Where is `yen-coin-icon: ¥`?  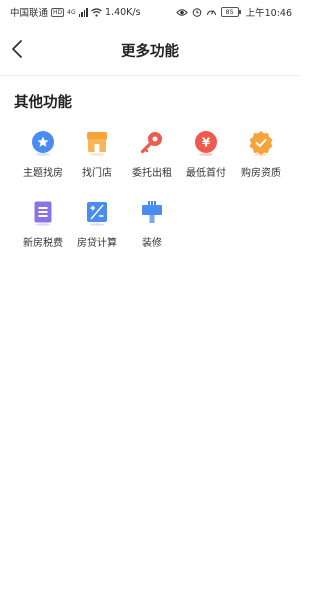 yen-coin-icon: ¥ is located at coordinates (206, 143).